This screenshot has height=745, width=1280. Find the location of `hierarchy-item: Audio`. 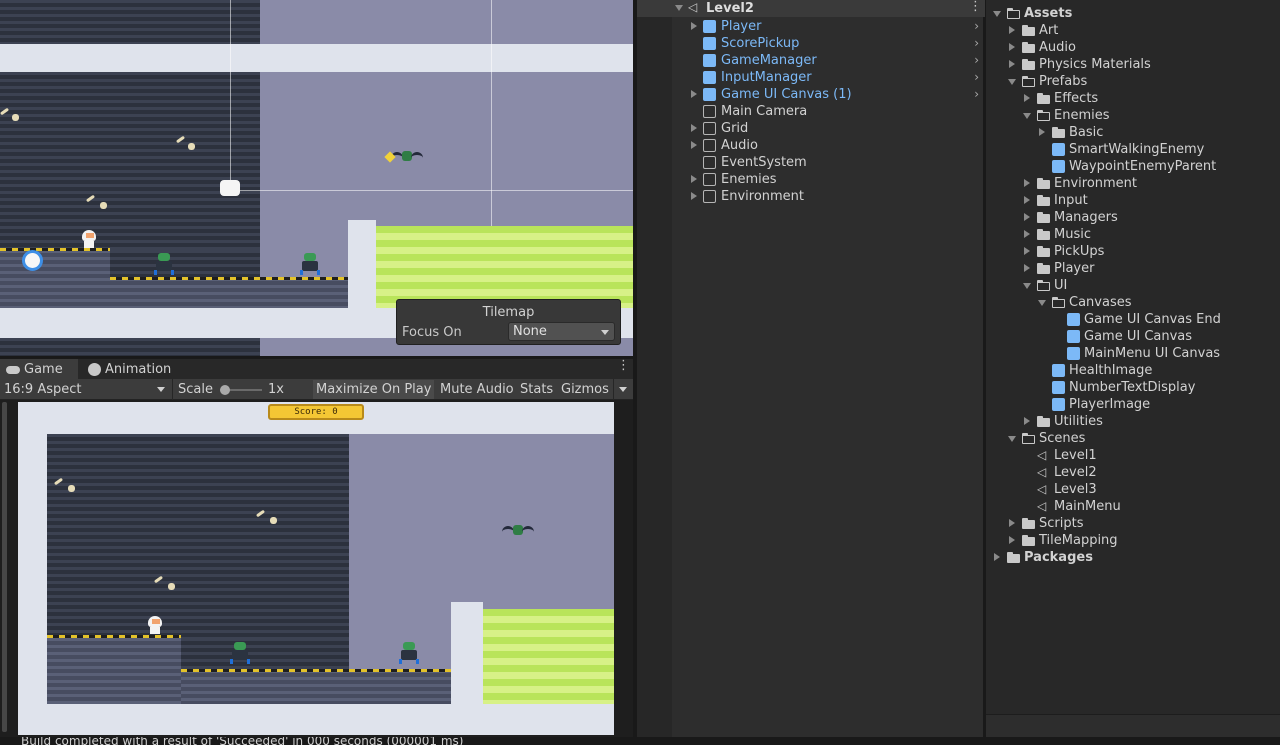

hierarchy-item: Audio is located at coordinates (811, 145).